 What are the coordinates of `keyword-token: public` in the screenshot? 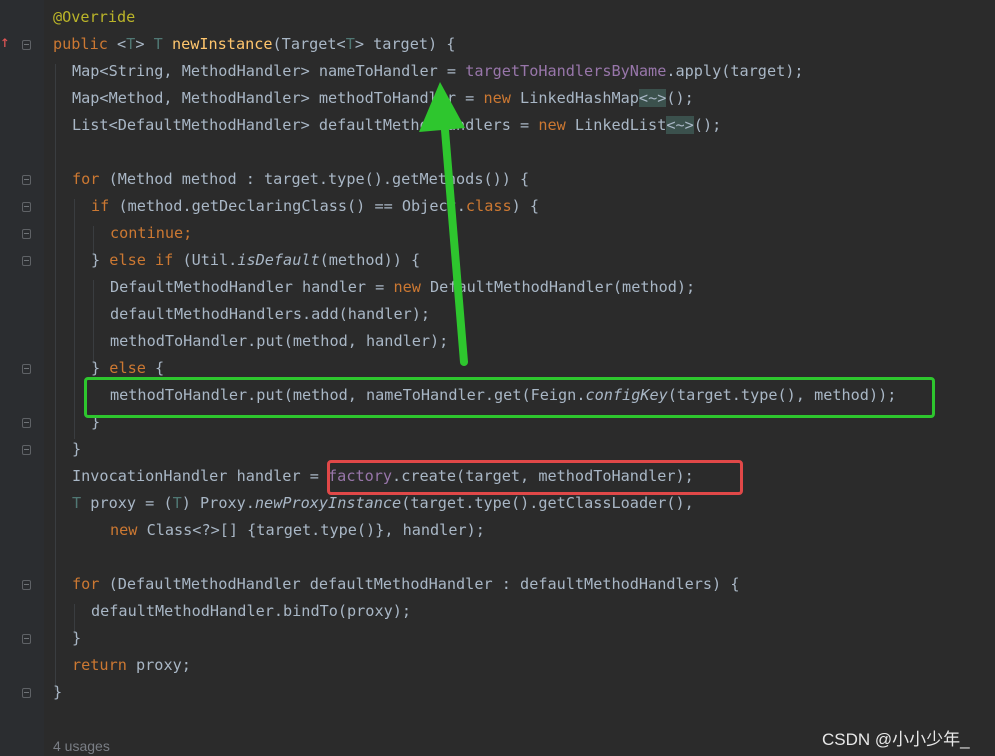 It's located at (85, 44).